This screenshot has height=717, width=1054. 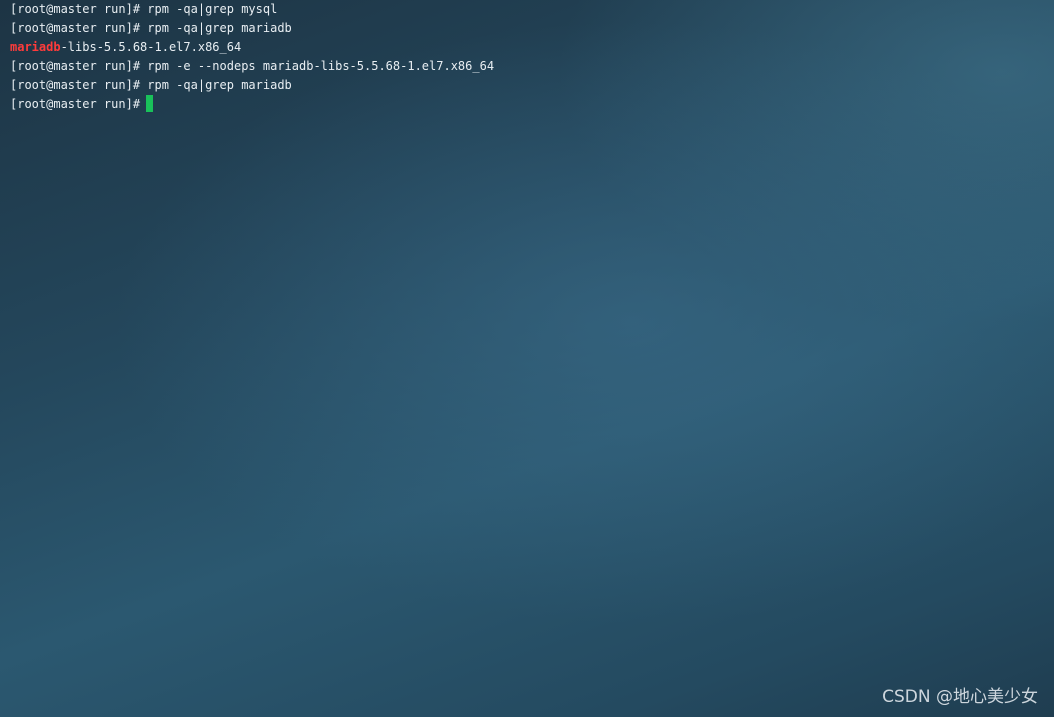 I want to click on cursor-block-icon, so click(x=150, y=103).